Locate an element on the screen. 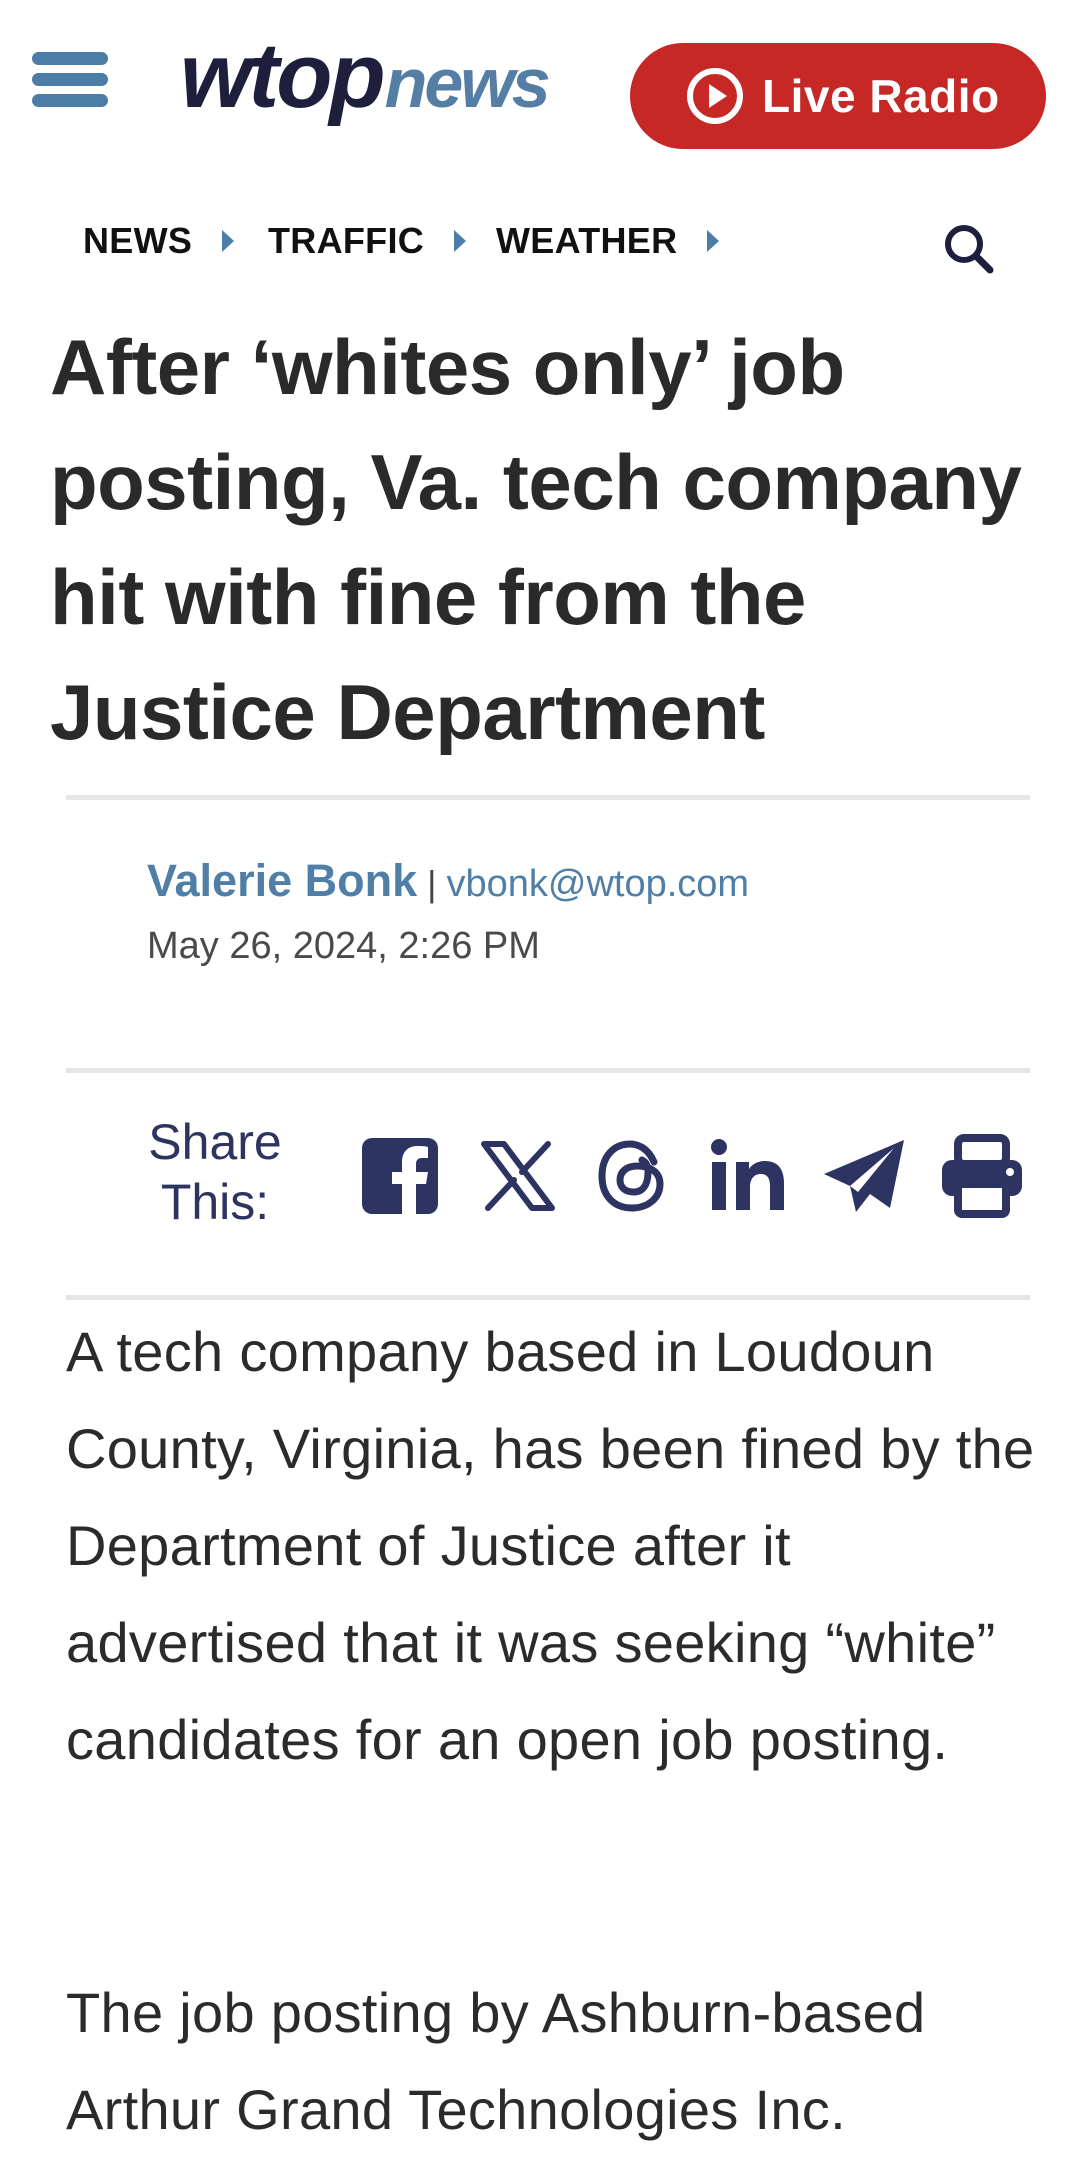  print-icon is located at coordinates (982, 1176).